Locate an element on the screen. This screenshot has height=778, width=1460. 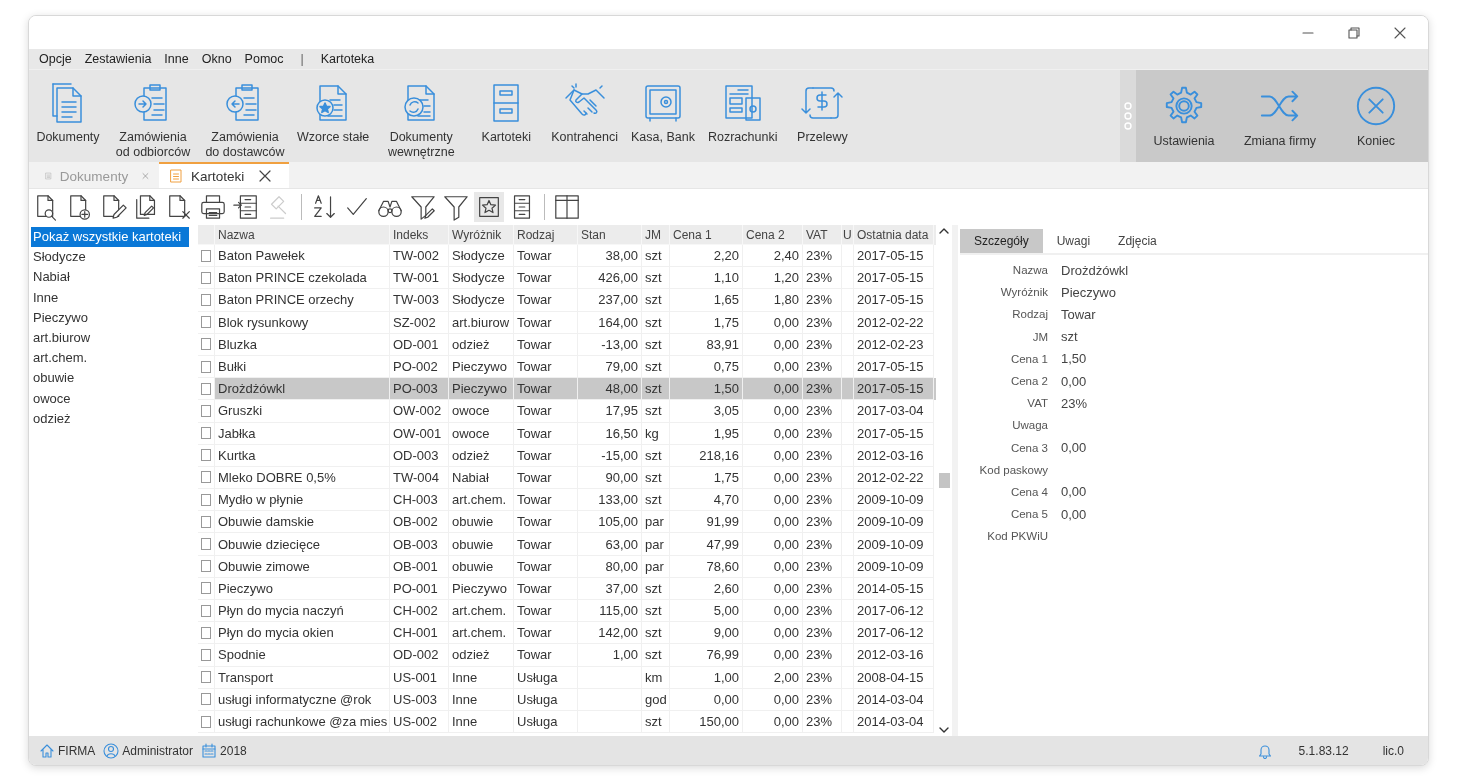
table-row: Płyn do mycia okien CH-001 art.chem. Towar 142,00 szt 9,00 0,00 23% 2017-06-12 is located at coordinates (567, 633).